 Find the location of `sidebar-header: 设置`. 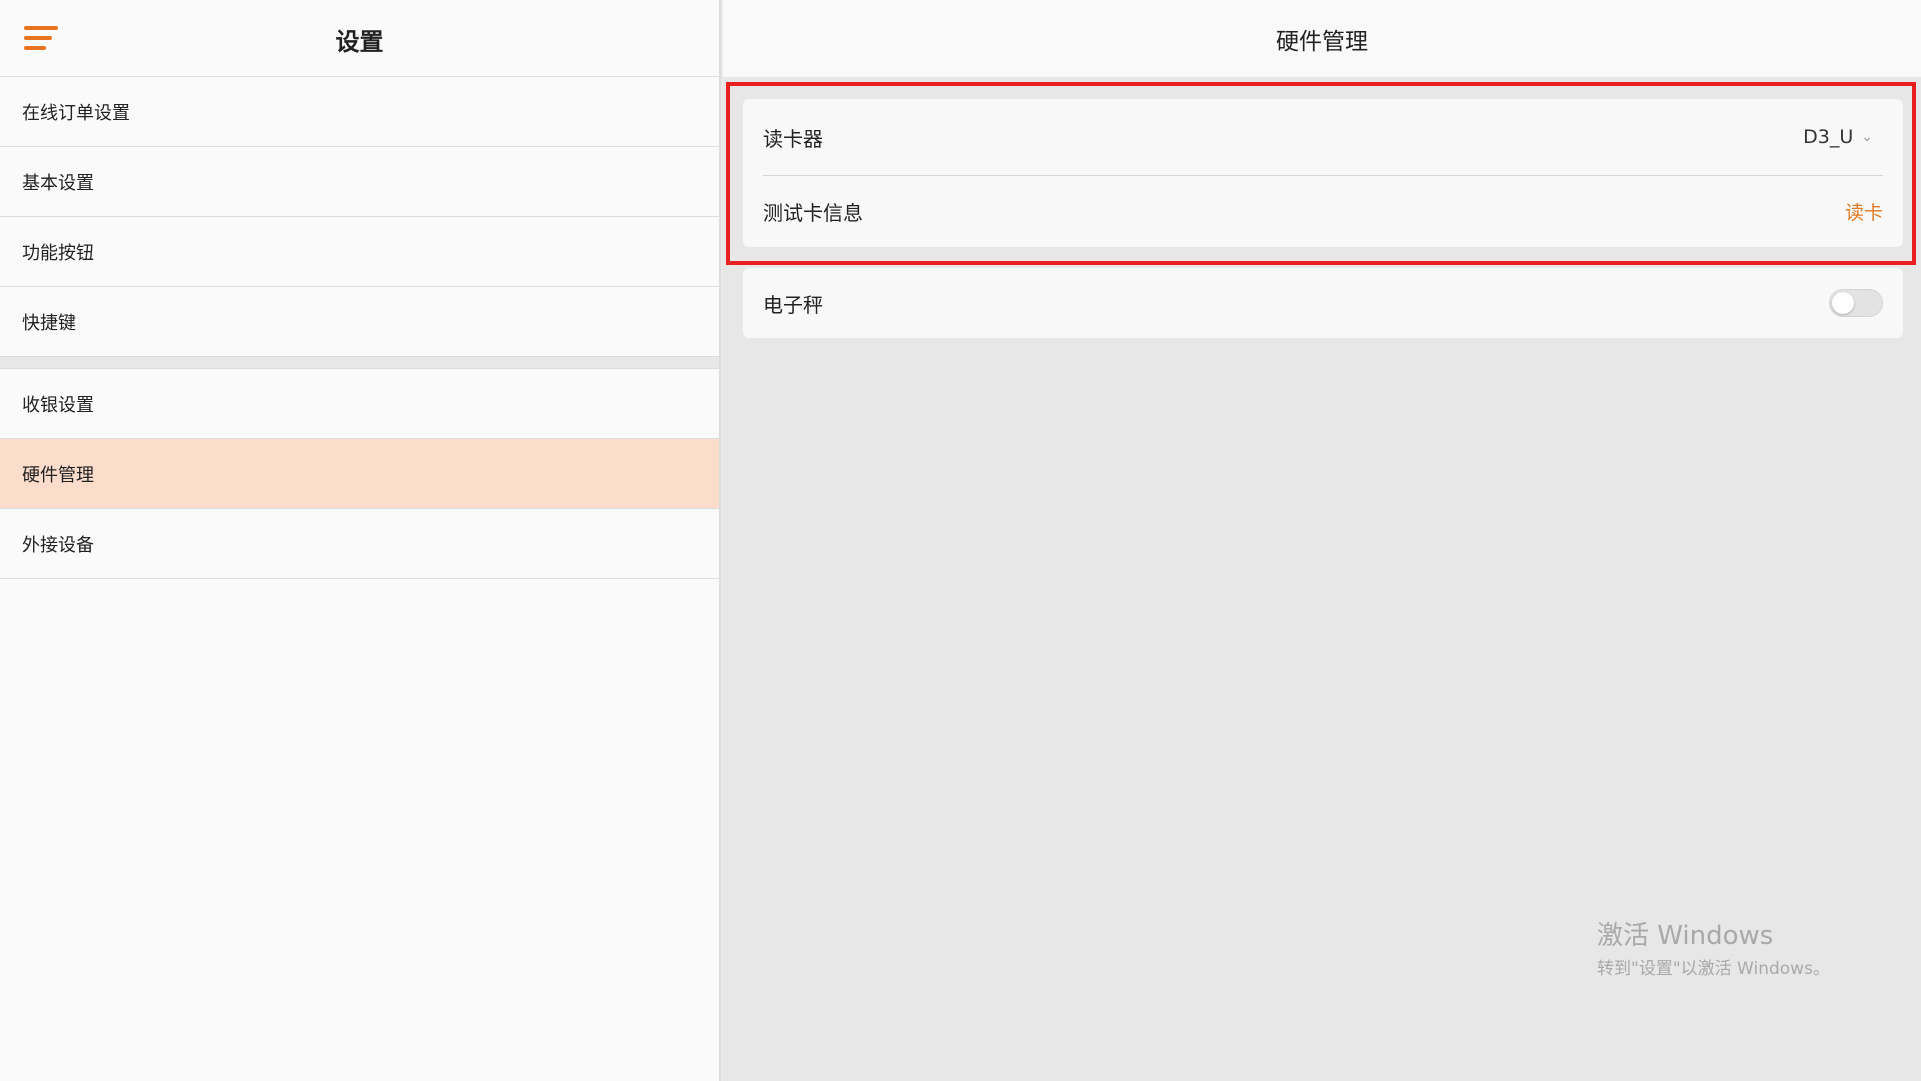

sidebar-header: 设置 is located at coordinates (359, 38).